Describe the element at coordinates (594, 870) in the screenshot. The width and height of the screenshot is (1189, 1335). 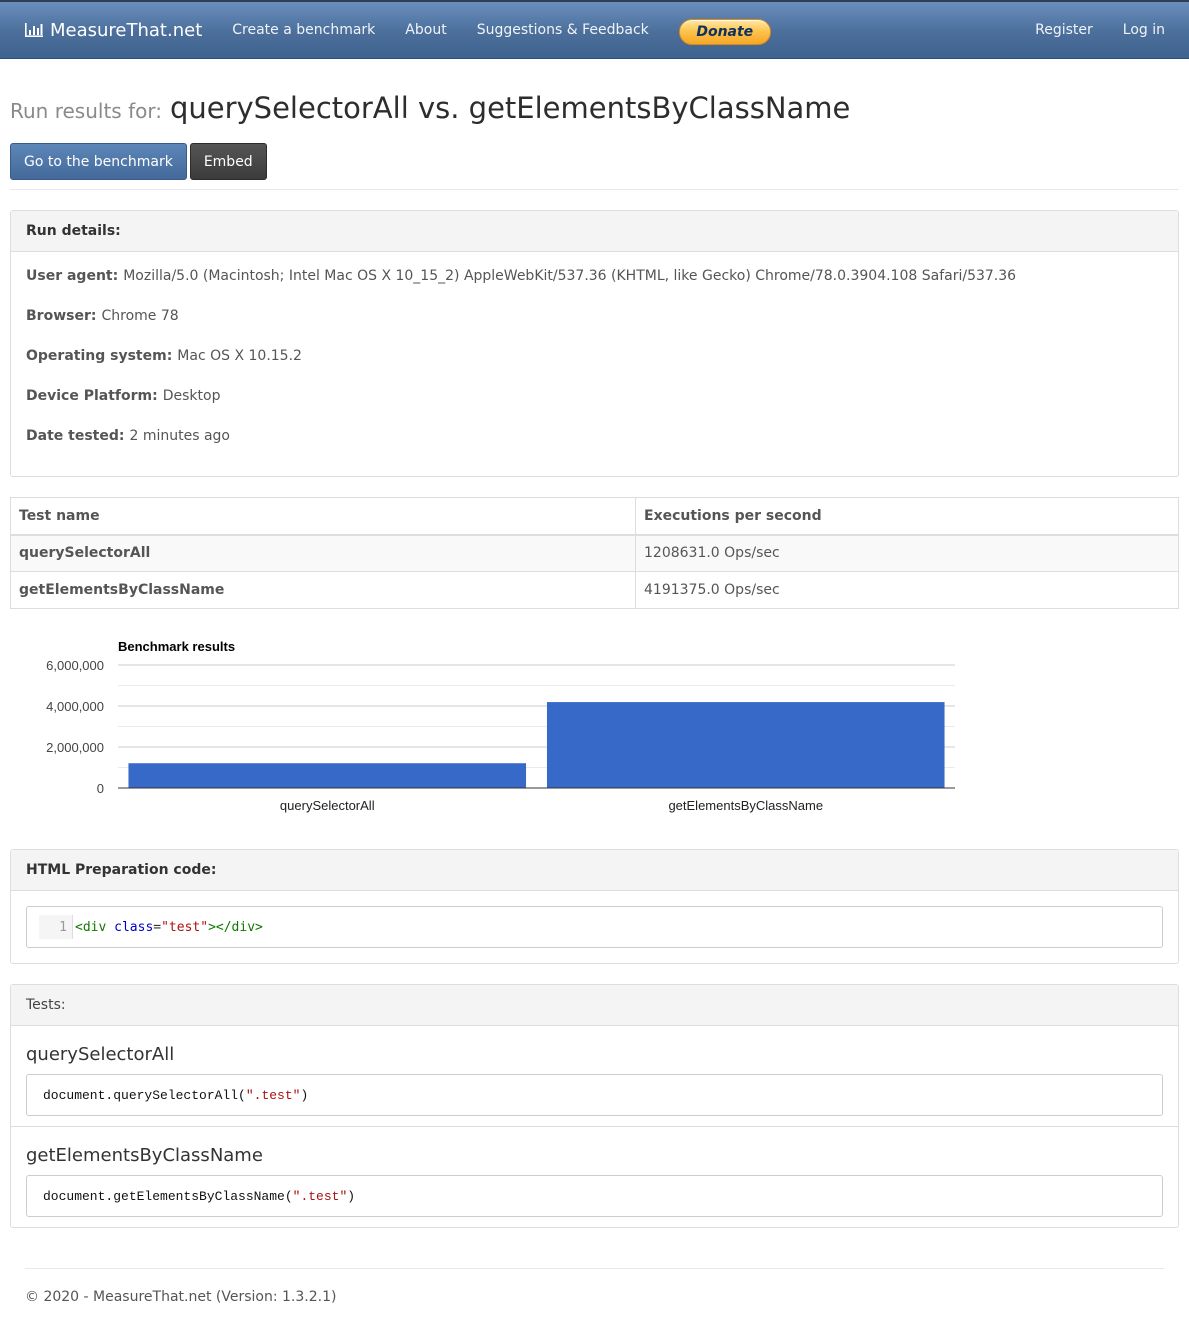
I see `html-prep-heading: HTML Preparation code:` at that location.